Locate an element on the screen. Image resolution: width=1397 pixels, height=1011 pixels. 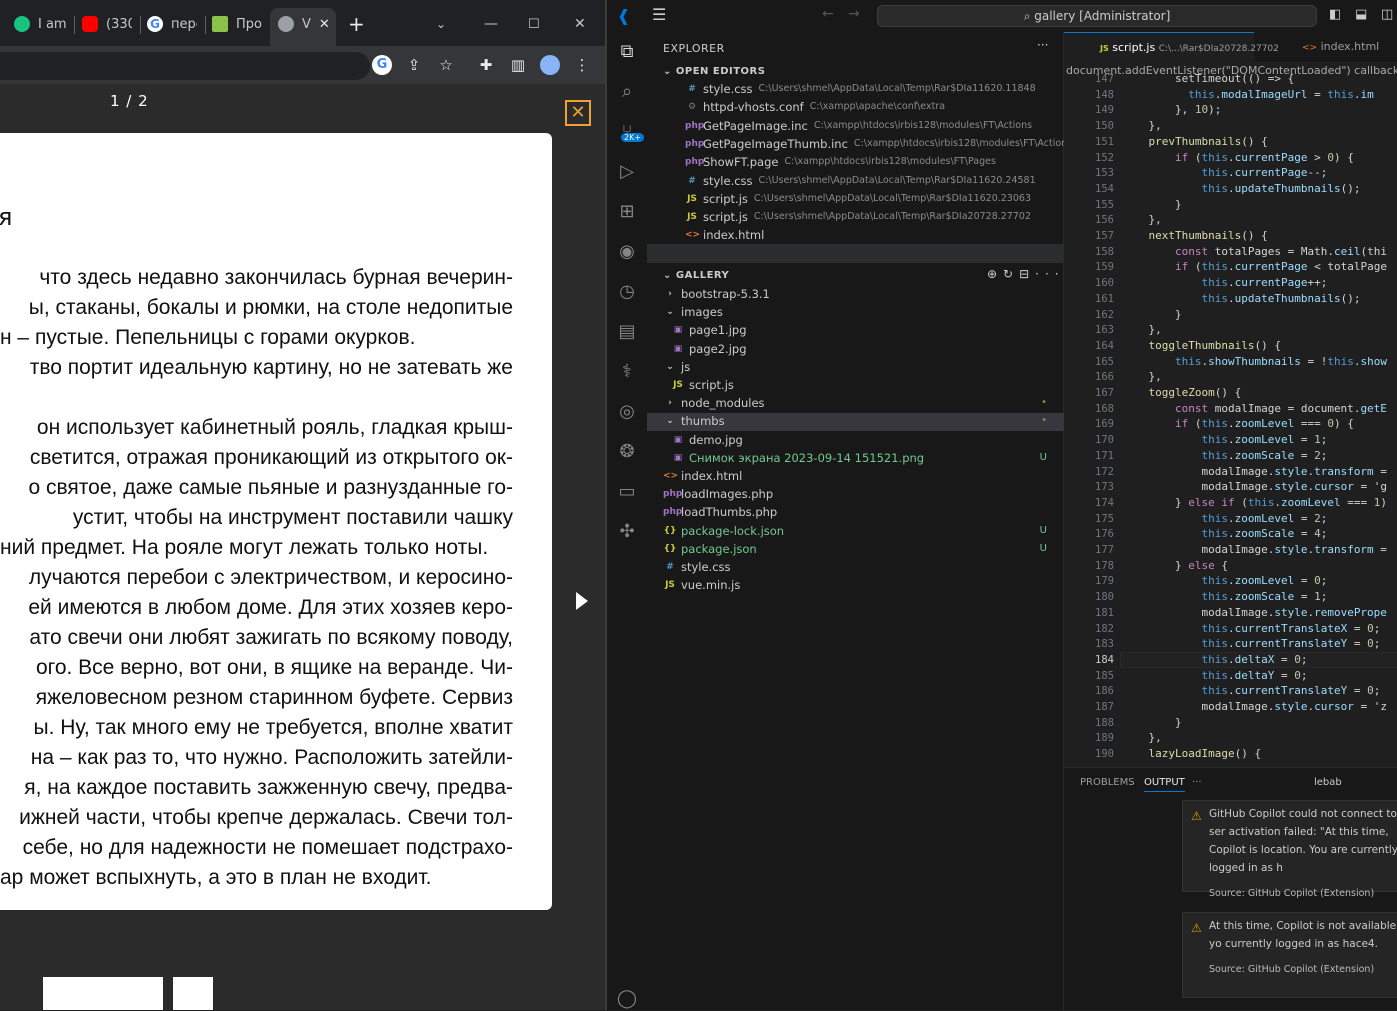
tab-google: G пере is located at coordinates (172, 24).